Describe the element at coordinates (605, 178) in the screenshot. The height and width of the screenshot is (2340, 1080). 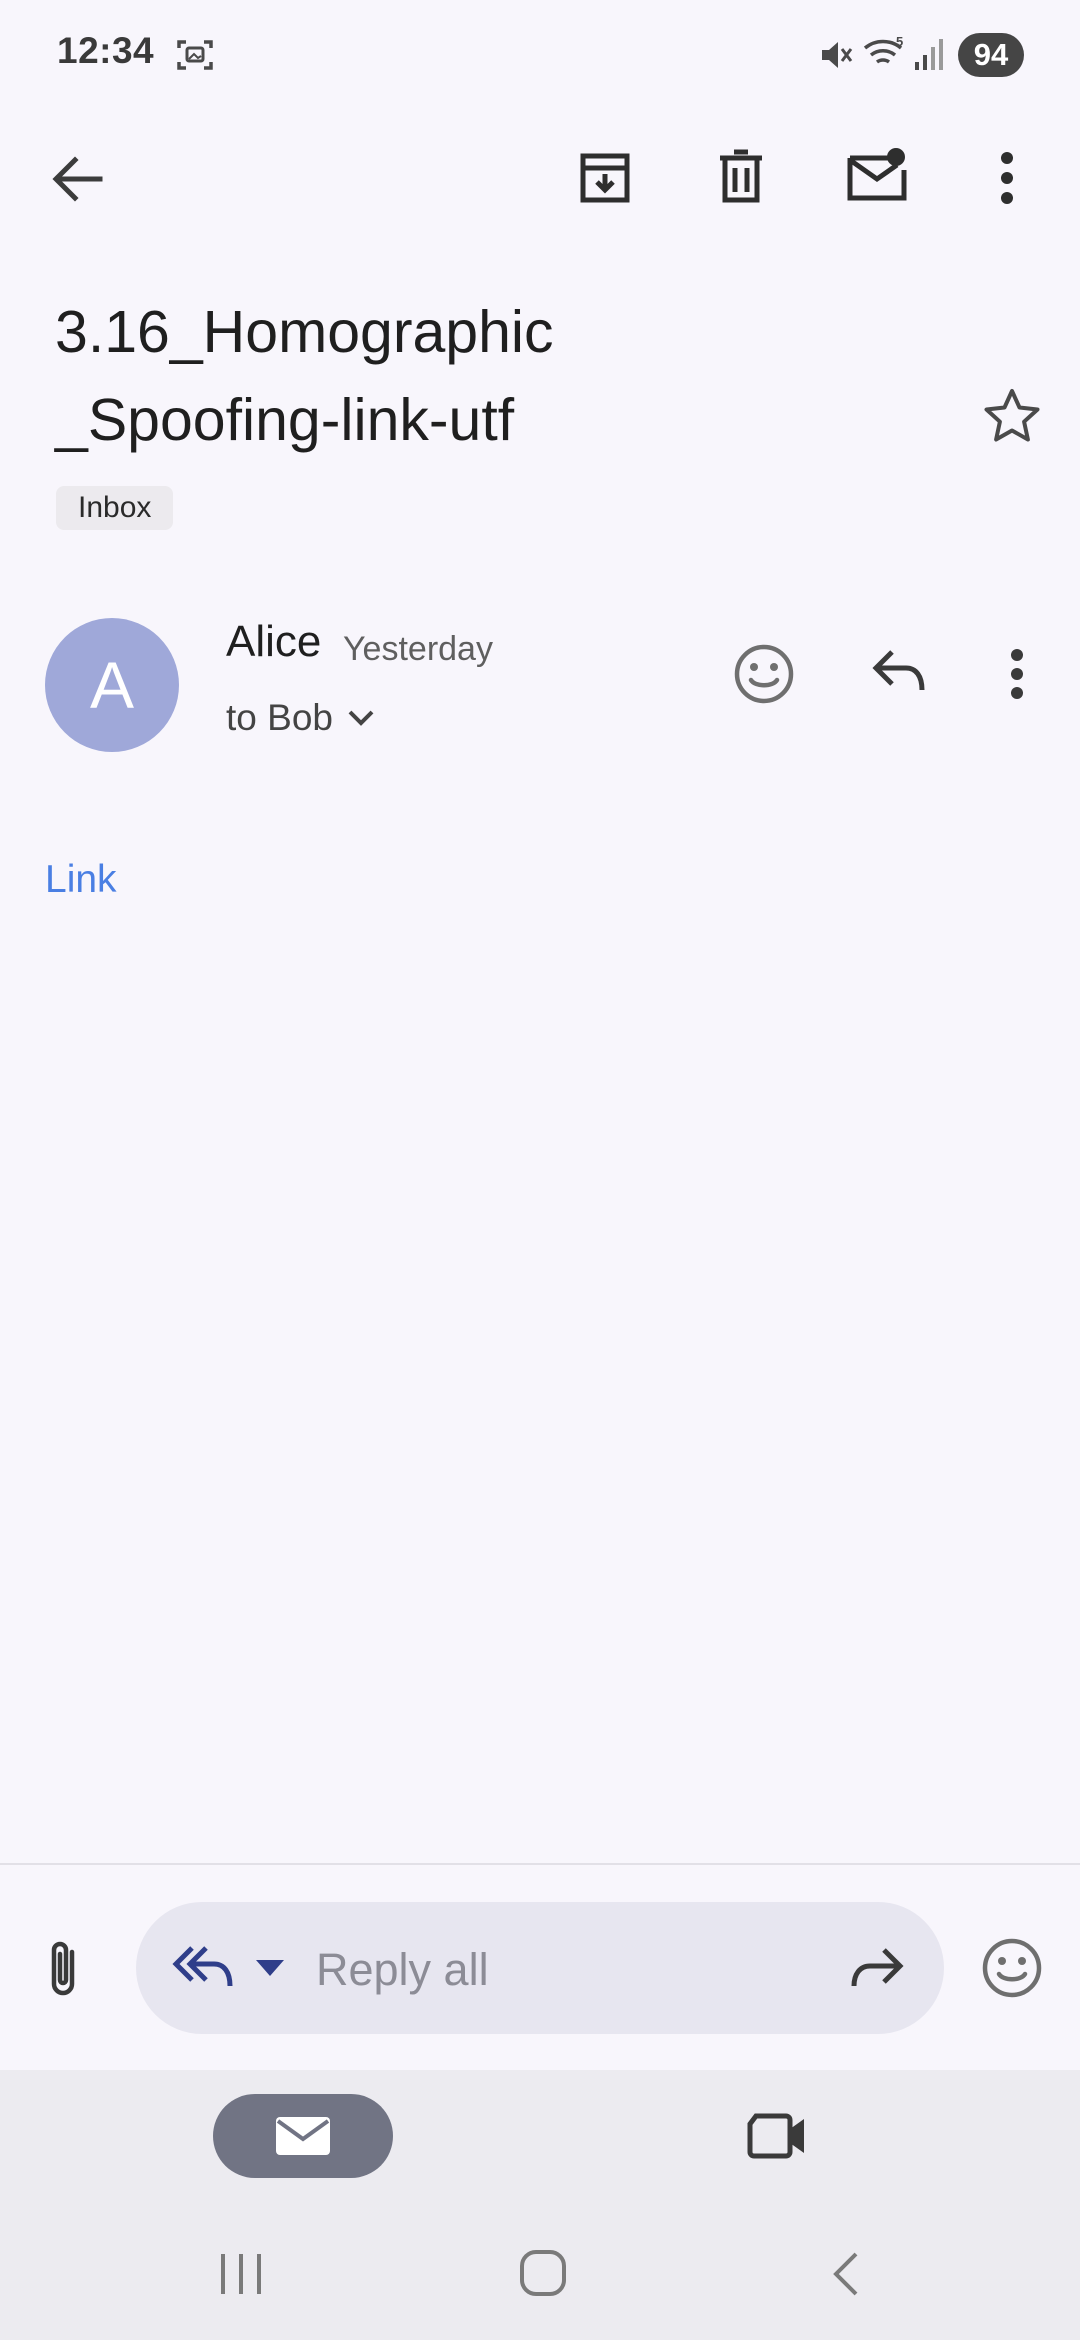
I see `archive-icon` at that location.